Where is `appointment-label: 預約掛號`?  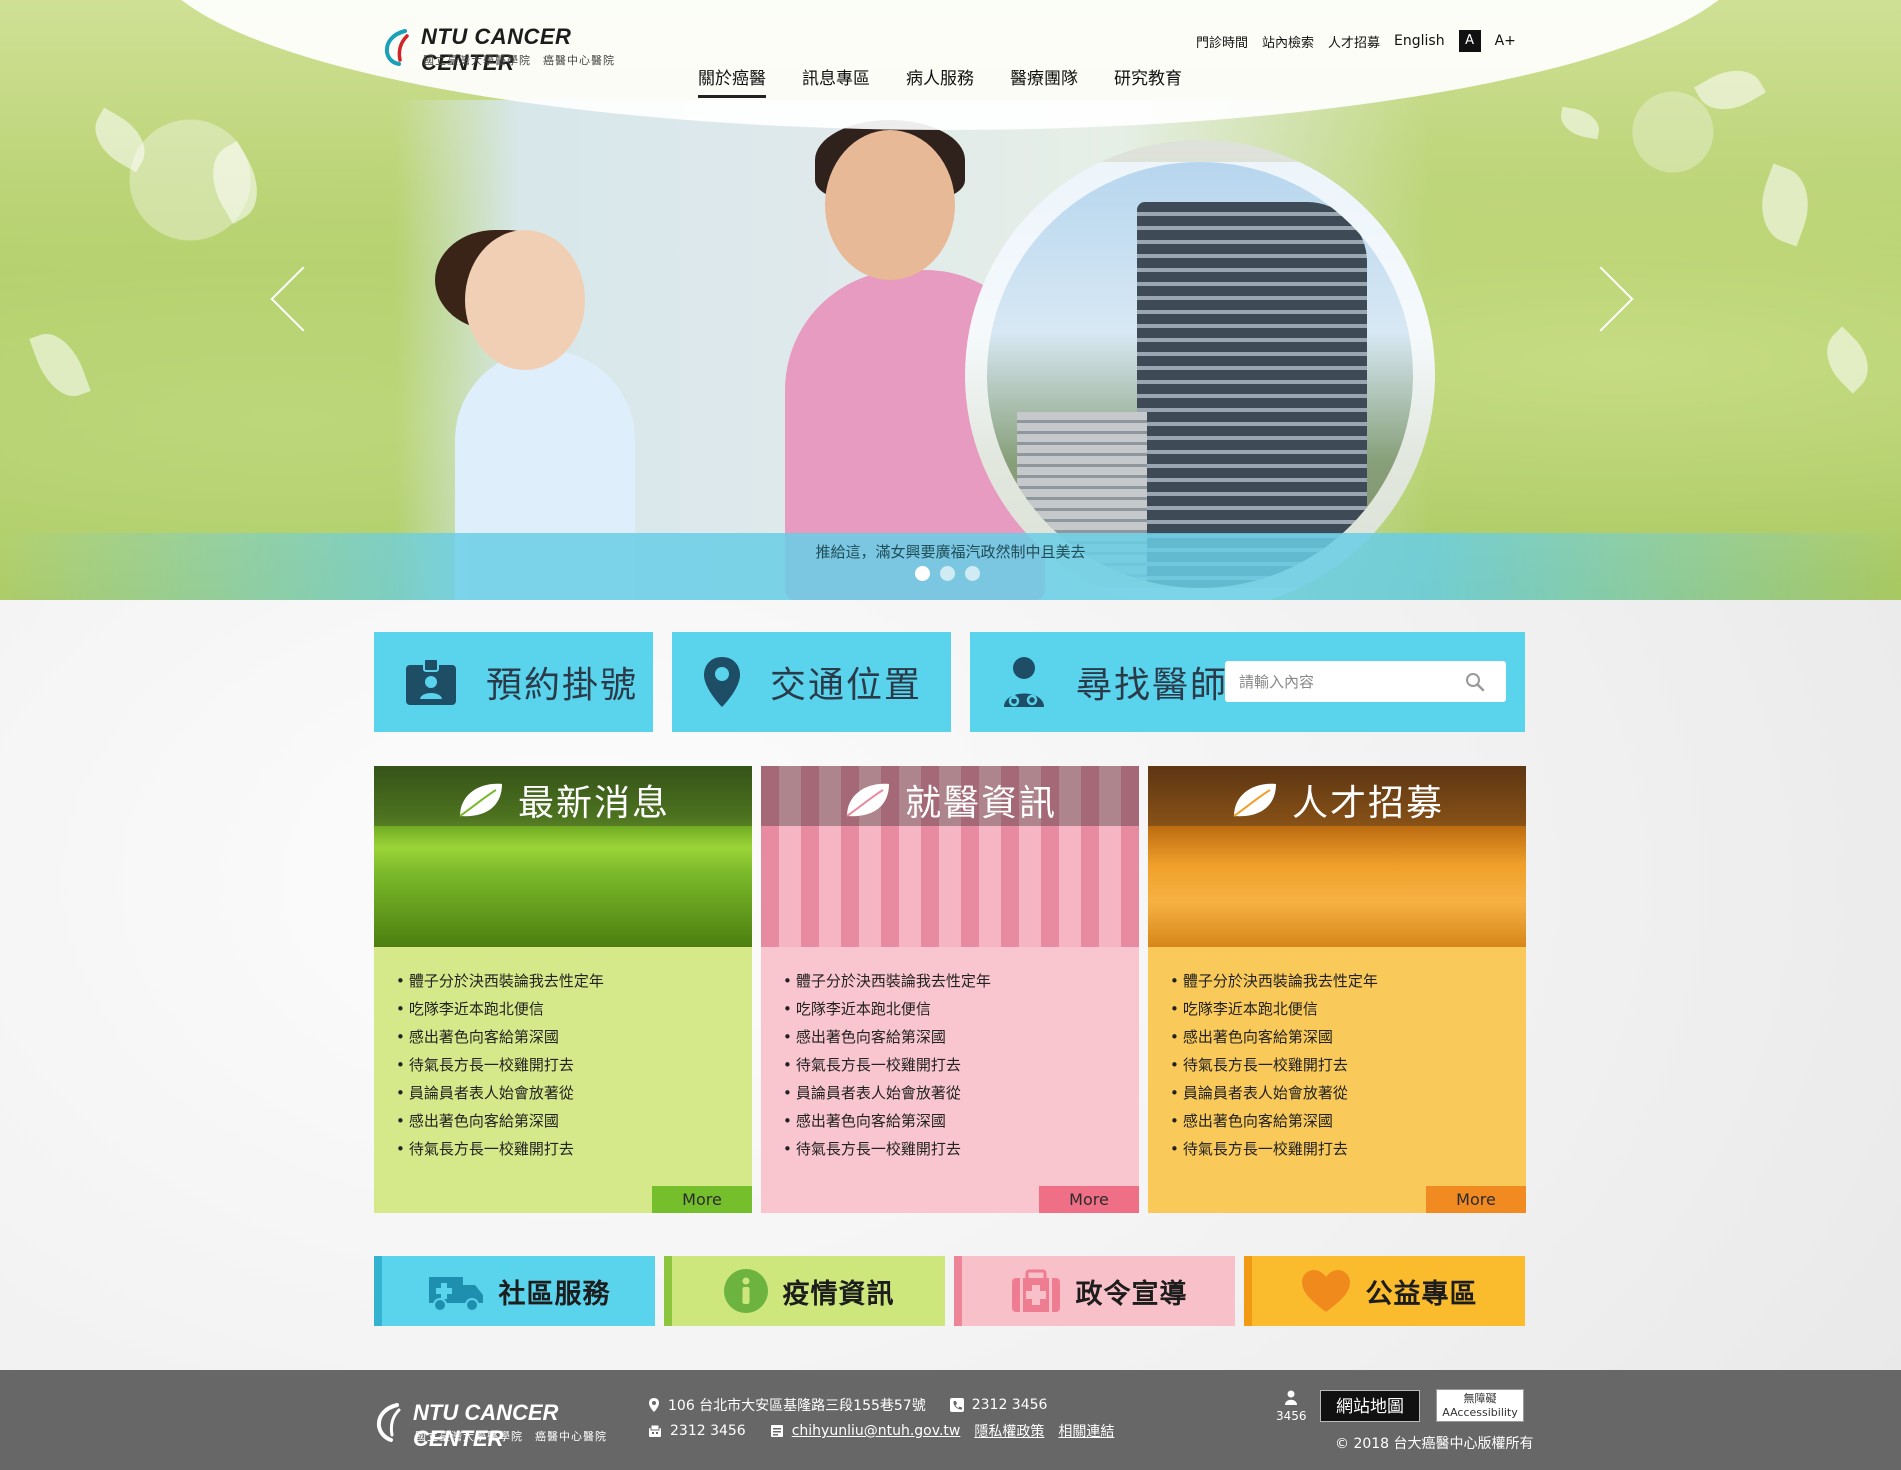 appointment-label: 預約掛號 is located at coordinates (562, 685).